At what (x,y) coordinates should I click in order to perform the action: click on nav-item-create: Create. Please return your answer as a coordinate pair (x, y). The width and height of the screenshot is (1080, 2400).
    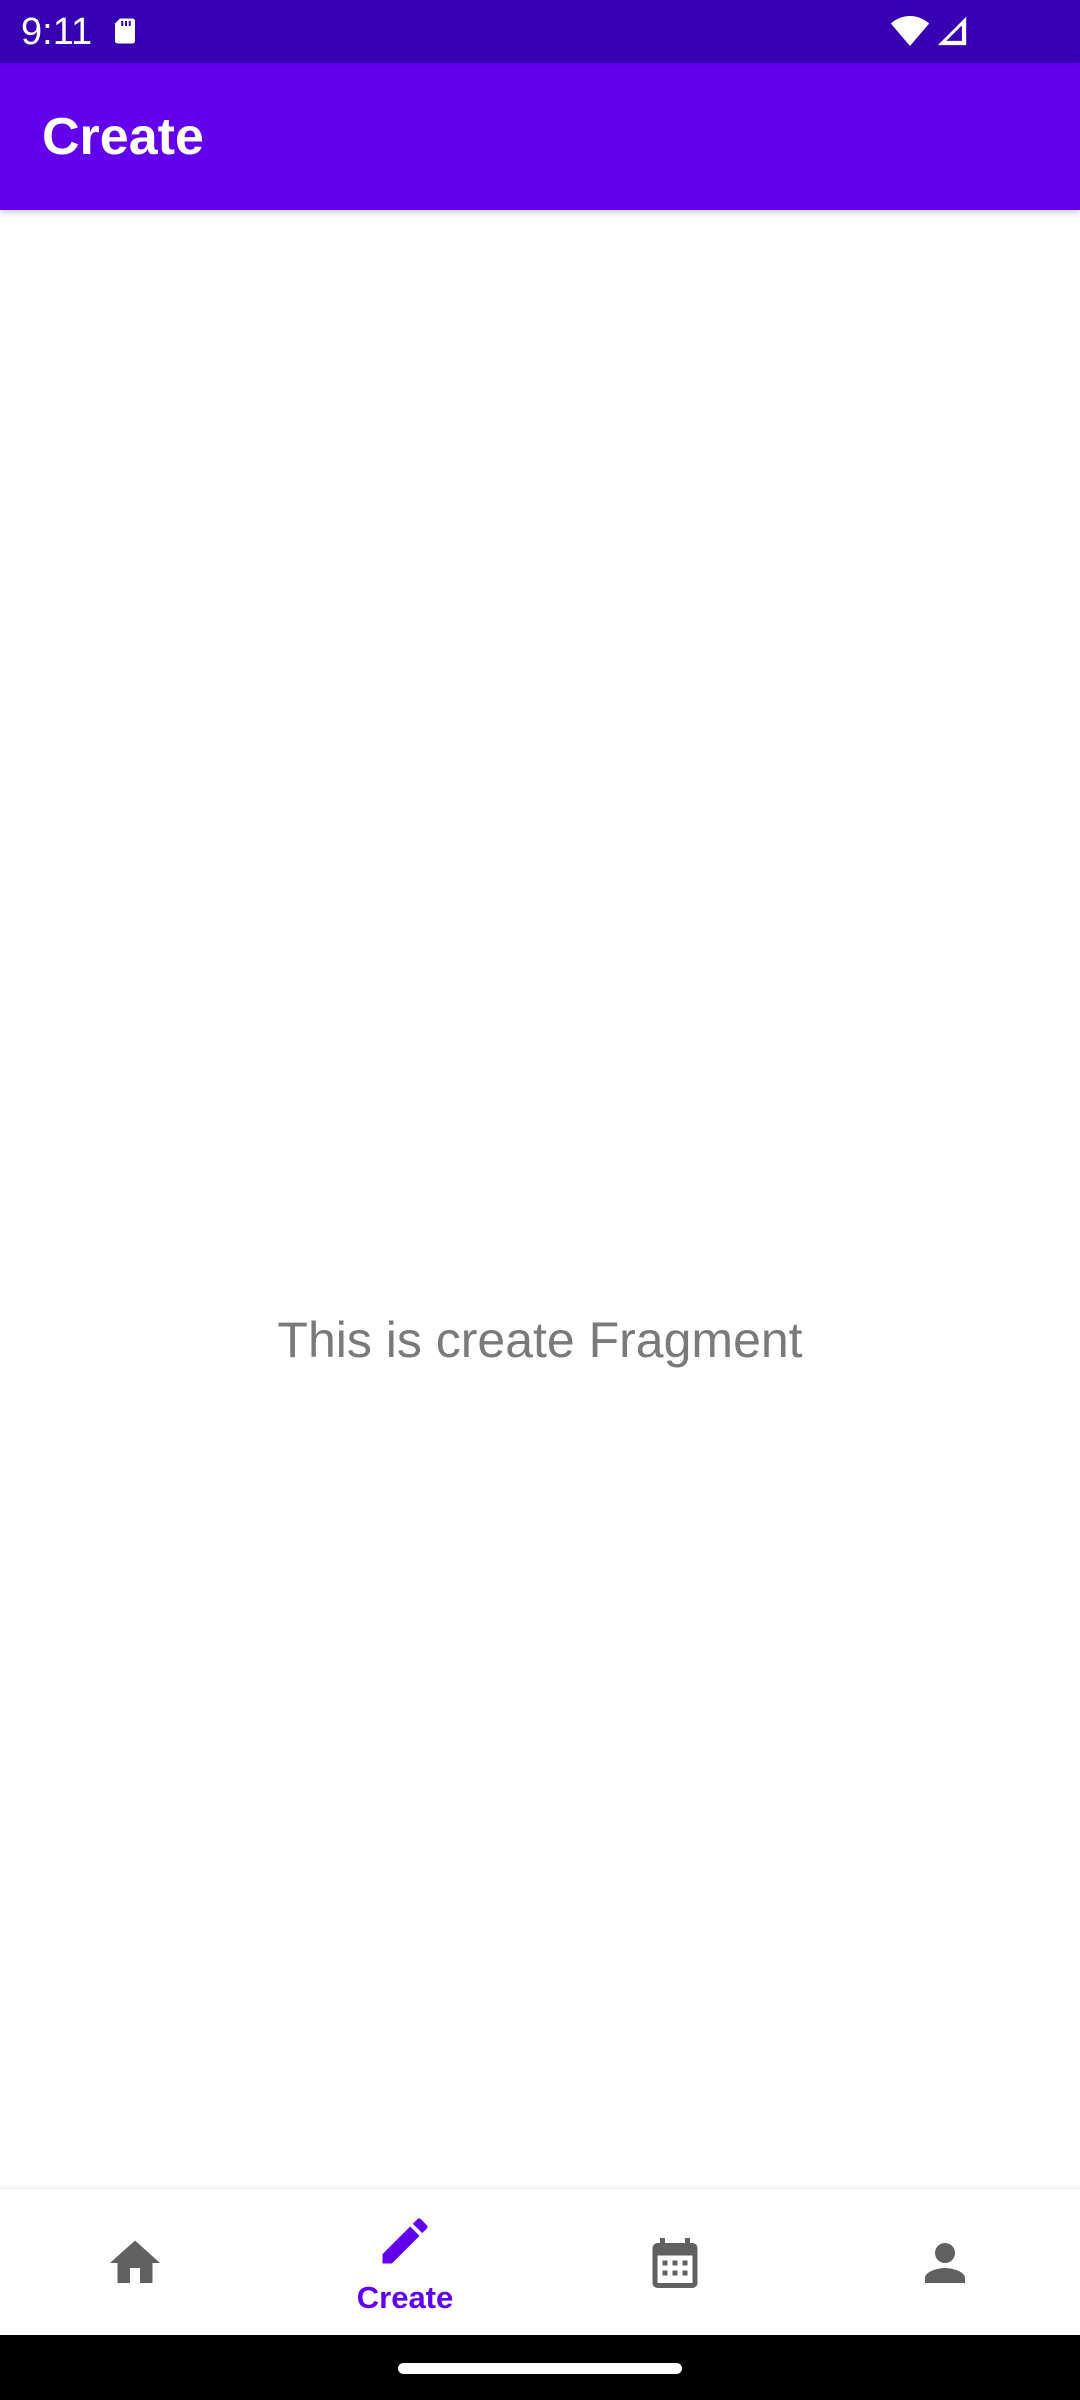
    Looking at the image, I should click on (405, 2262).